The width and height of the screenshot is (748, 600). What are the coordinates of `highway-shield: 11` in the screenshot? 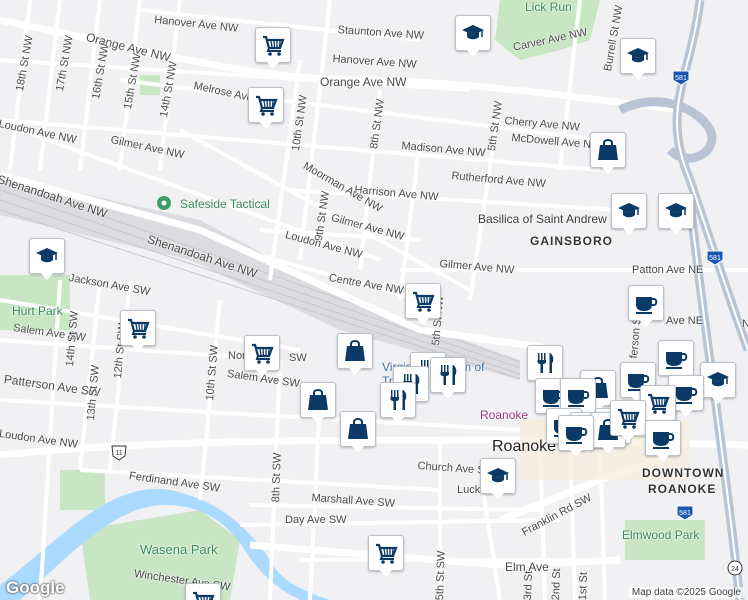 It's located at (119, 453).